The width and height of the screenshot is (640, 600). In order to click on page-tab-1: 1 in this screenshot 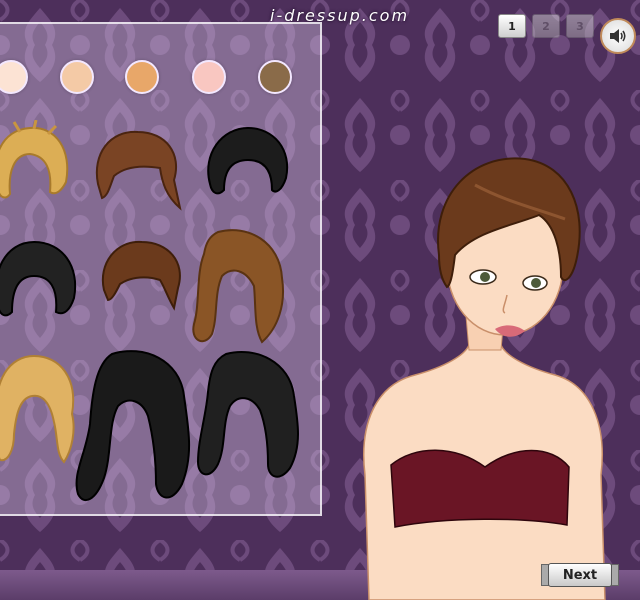, I will do `click(512, 26)`.